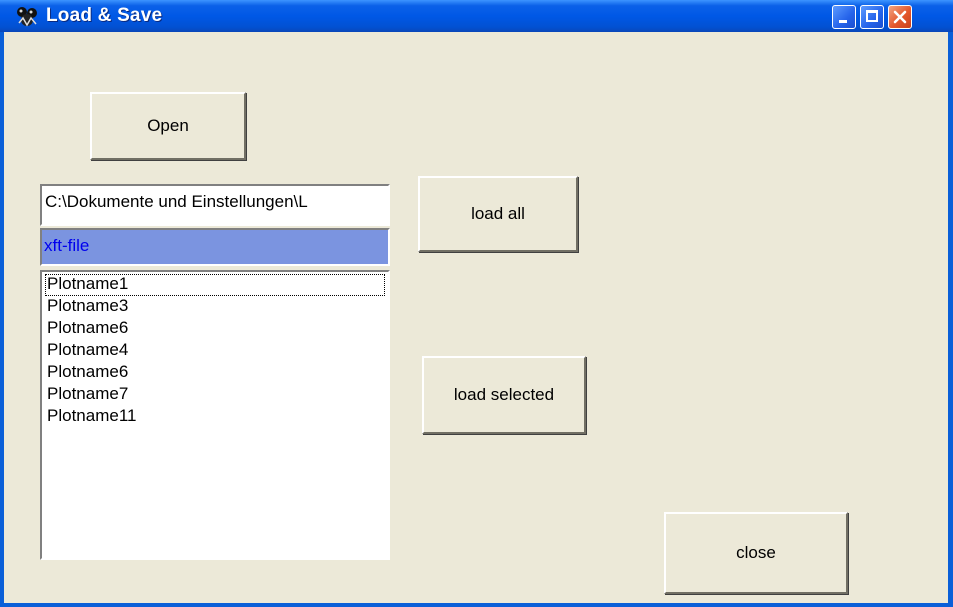  What do you see at coordinates (215, 205) in the screenshot?
I see `path-input: C:\Dokumente und Einstellungen\L` at bounding box center [215, 205].